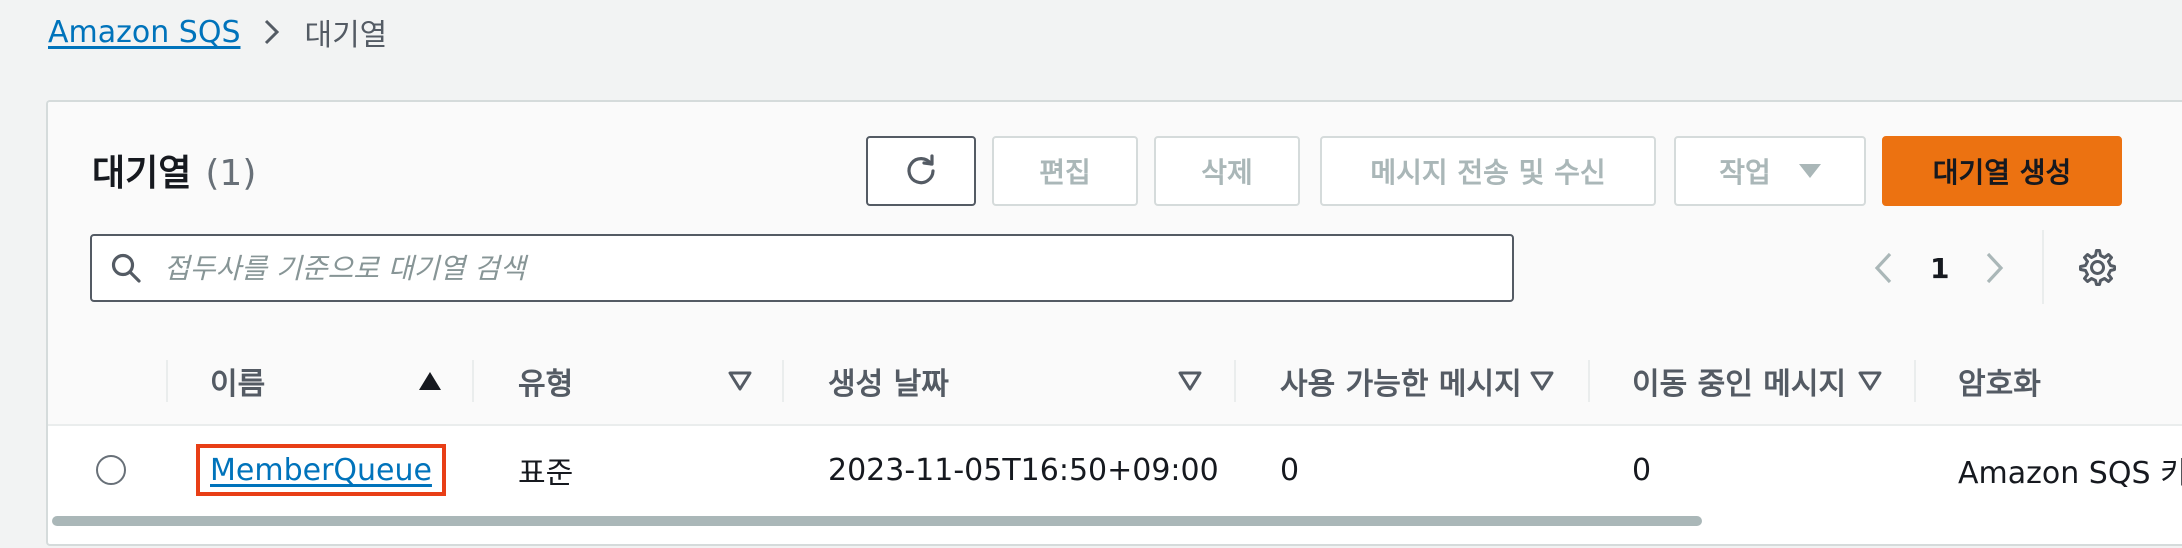 This screenshot has width=2182, height=548. I want to click on previous-page-button, so click(1884, 268).